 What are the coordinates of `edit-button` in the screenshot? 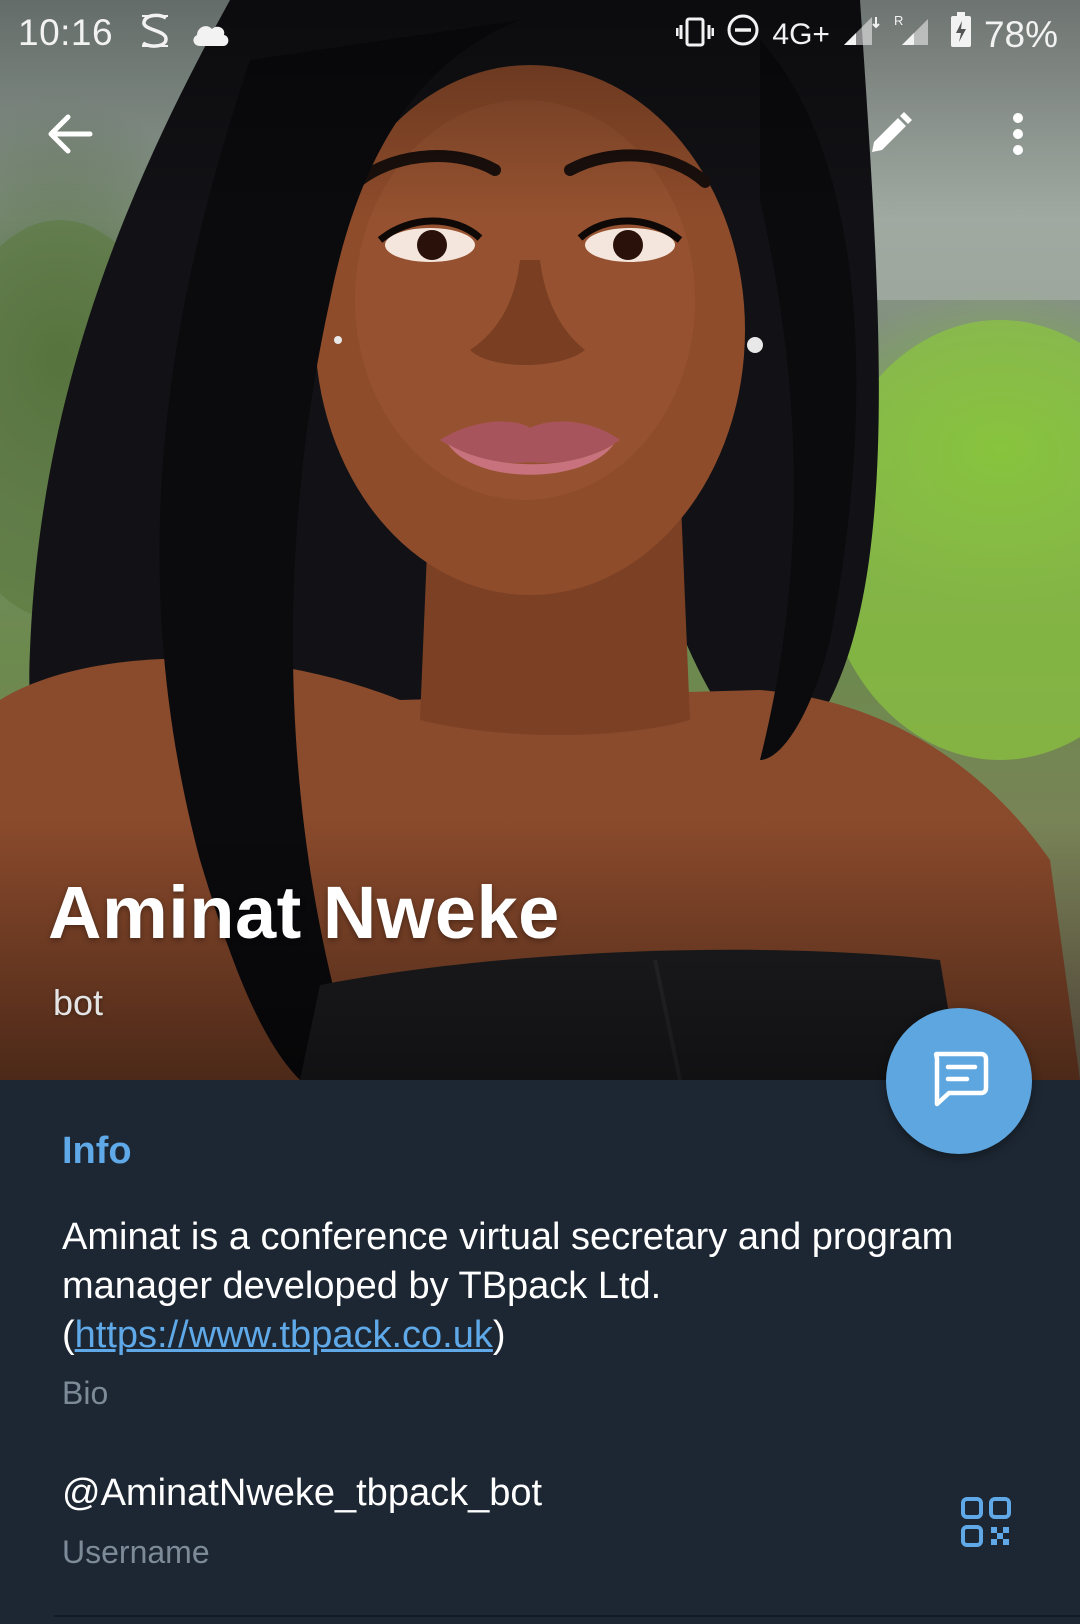 It's located at (890, 136).